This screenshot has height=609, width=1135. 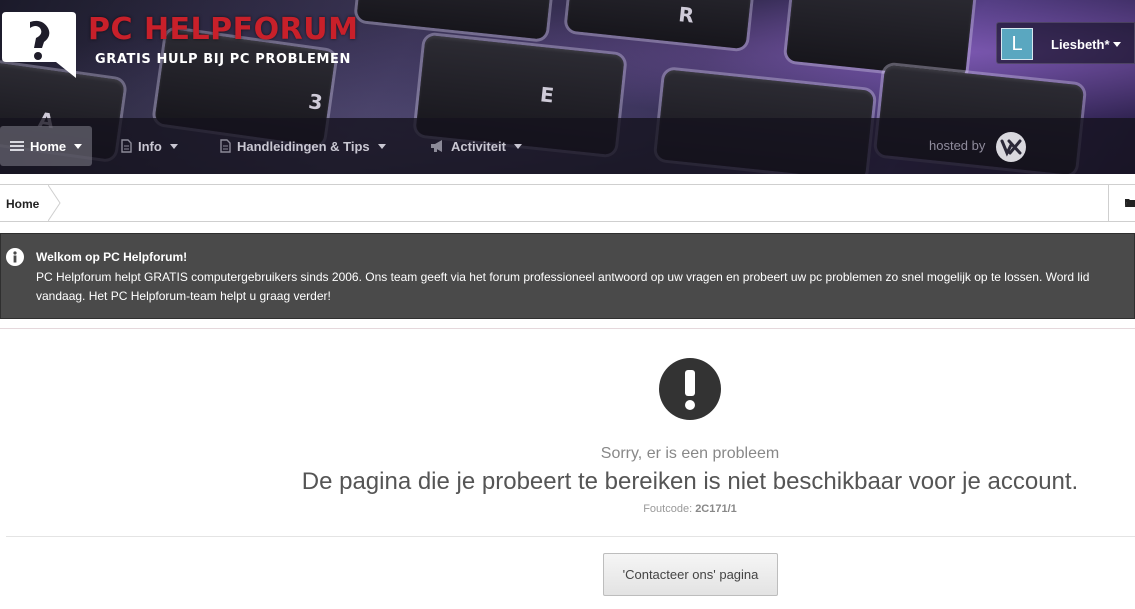 I want to click on list-icon, so click(x=17, y=146).